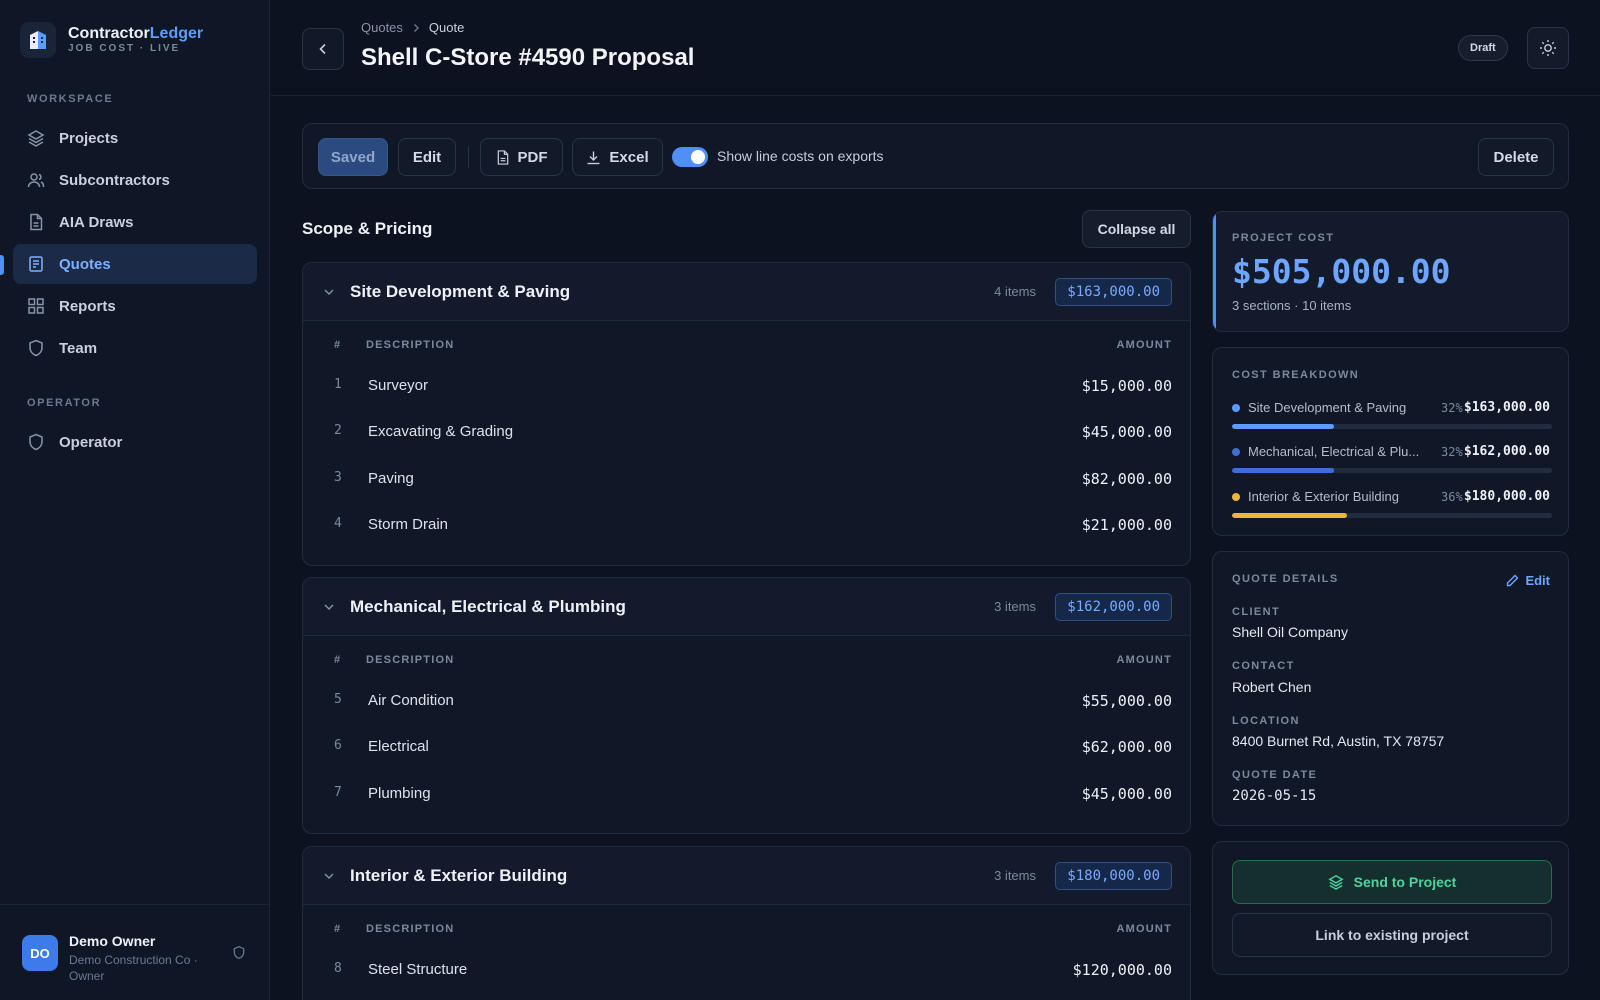 The image size is (1600, 1000). Describe the element at coordinates (1126, 432) in the screenshot. I see `row-amount: $45,000.00` at that location.